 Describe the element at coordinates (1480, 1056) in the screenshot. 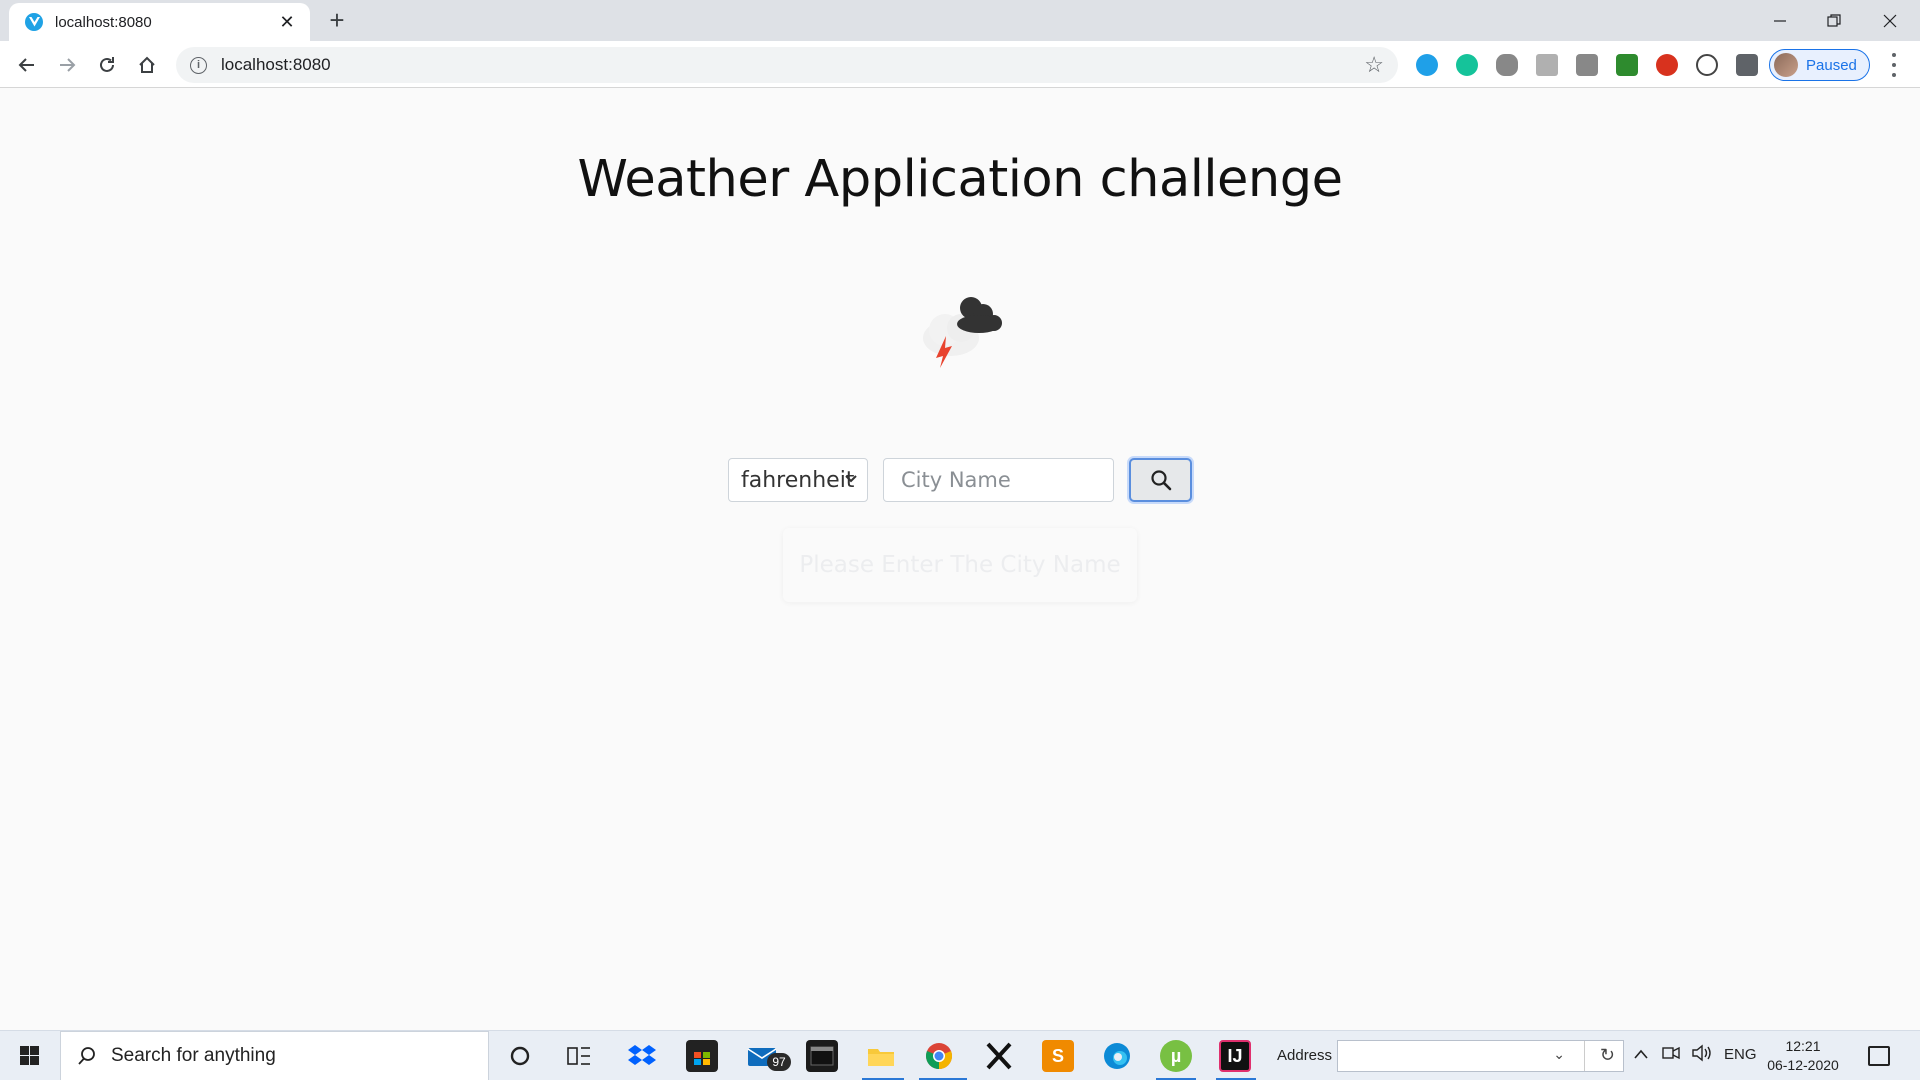

I see `address-toolbar-input: ⌄ ↻` at that location.